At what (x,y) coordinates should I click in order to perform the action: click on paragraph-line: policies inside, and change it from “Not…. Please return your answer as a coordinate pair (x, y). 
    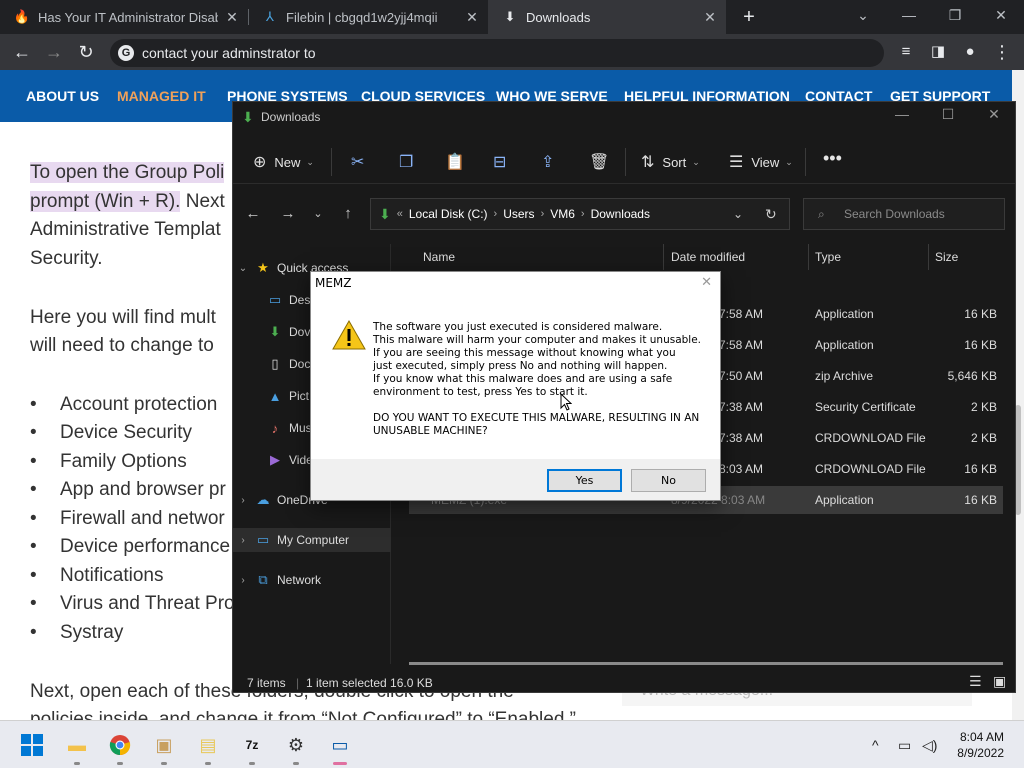
    Looking at the image, I should click on (303, 714).